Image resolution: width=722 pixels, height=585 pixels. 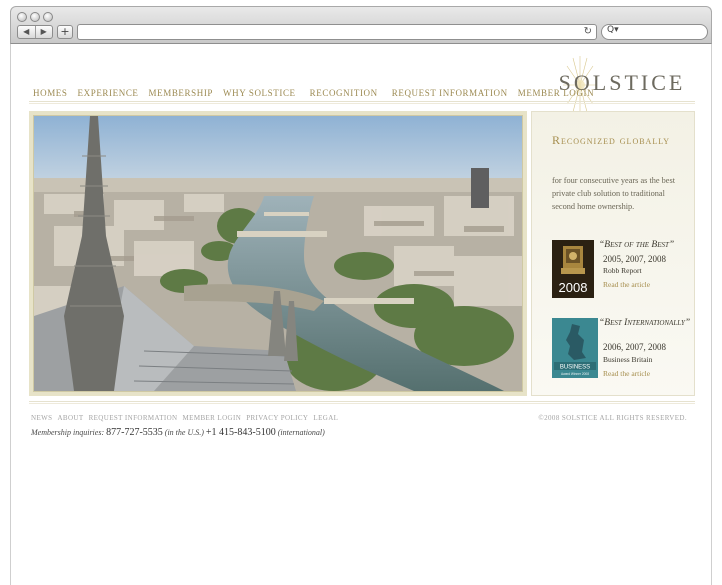 I want to click on nav-homes: HOMES, so click(x=50, y=93).